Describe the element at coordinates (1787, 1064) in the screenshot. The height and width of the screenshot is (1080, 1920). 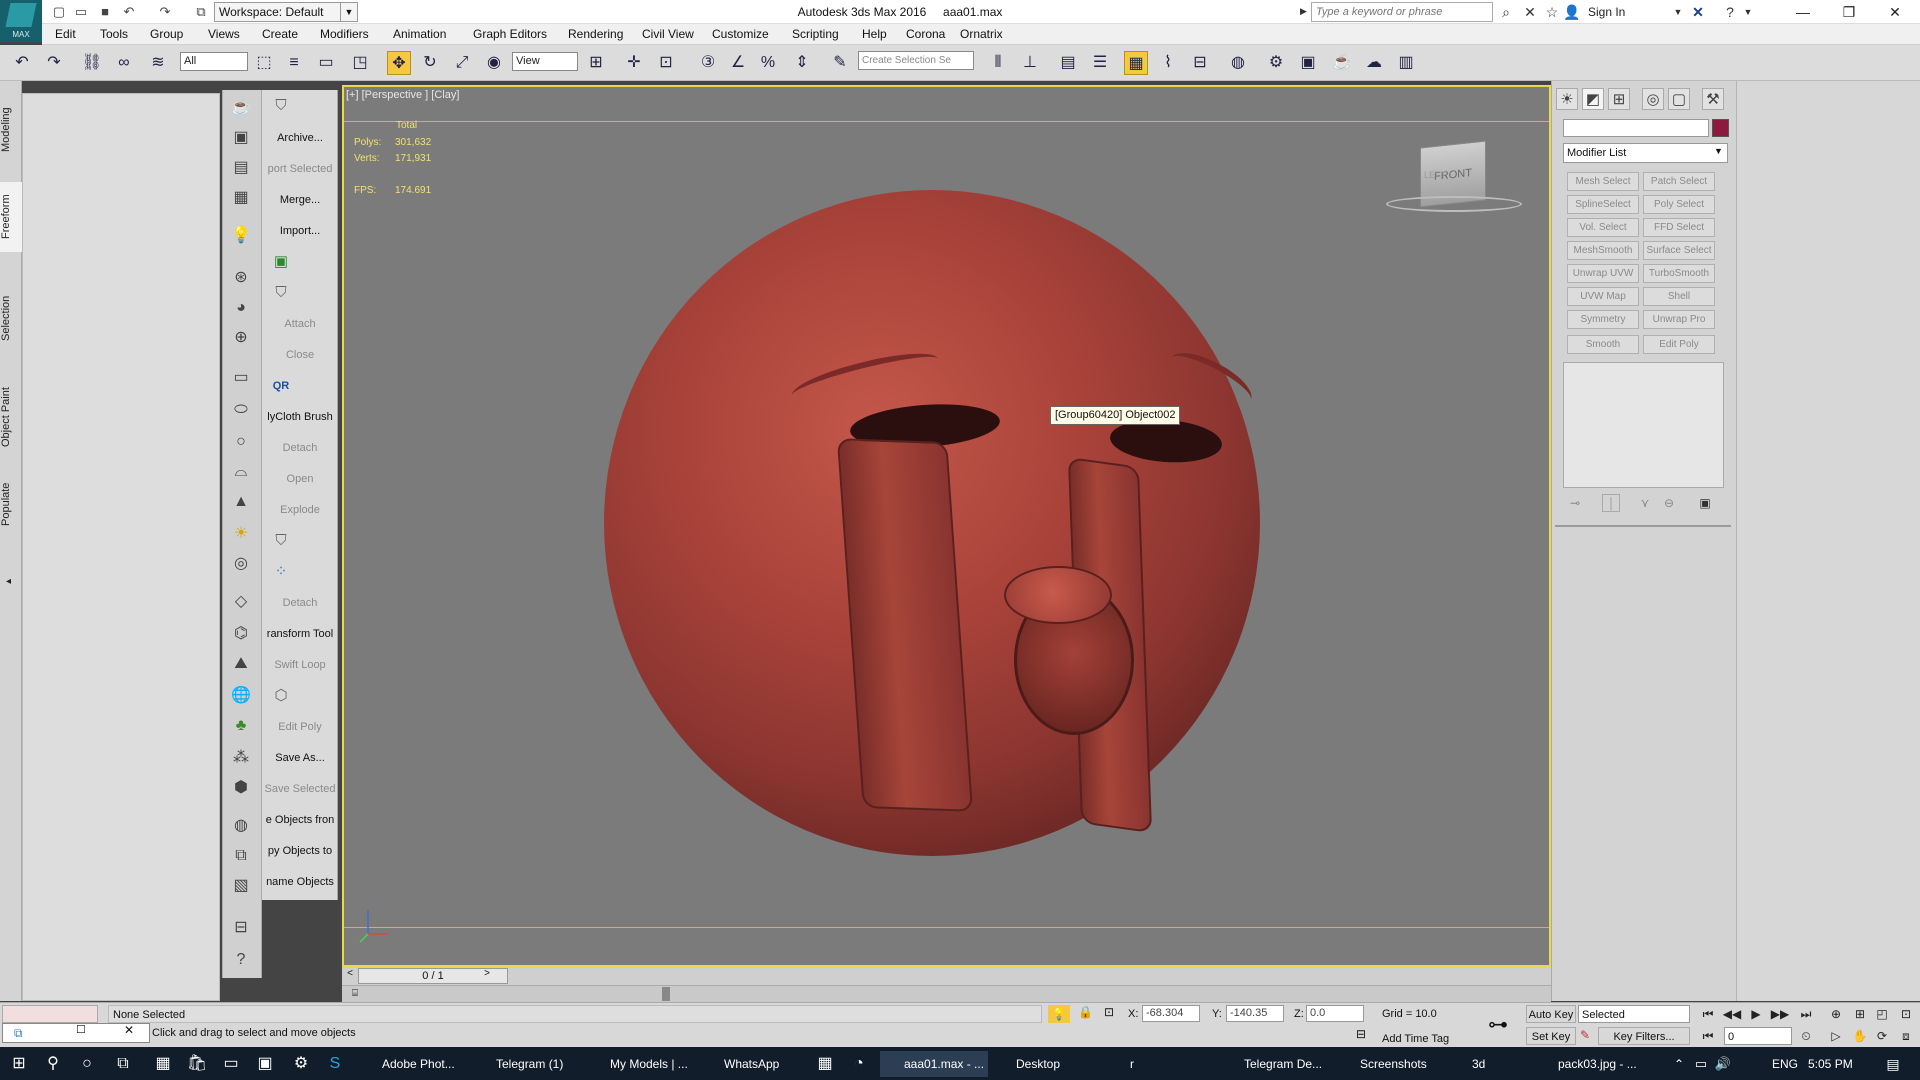
I see `language-indicator: ENG` at that location.